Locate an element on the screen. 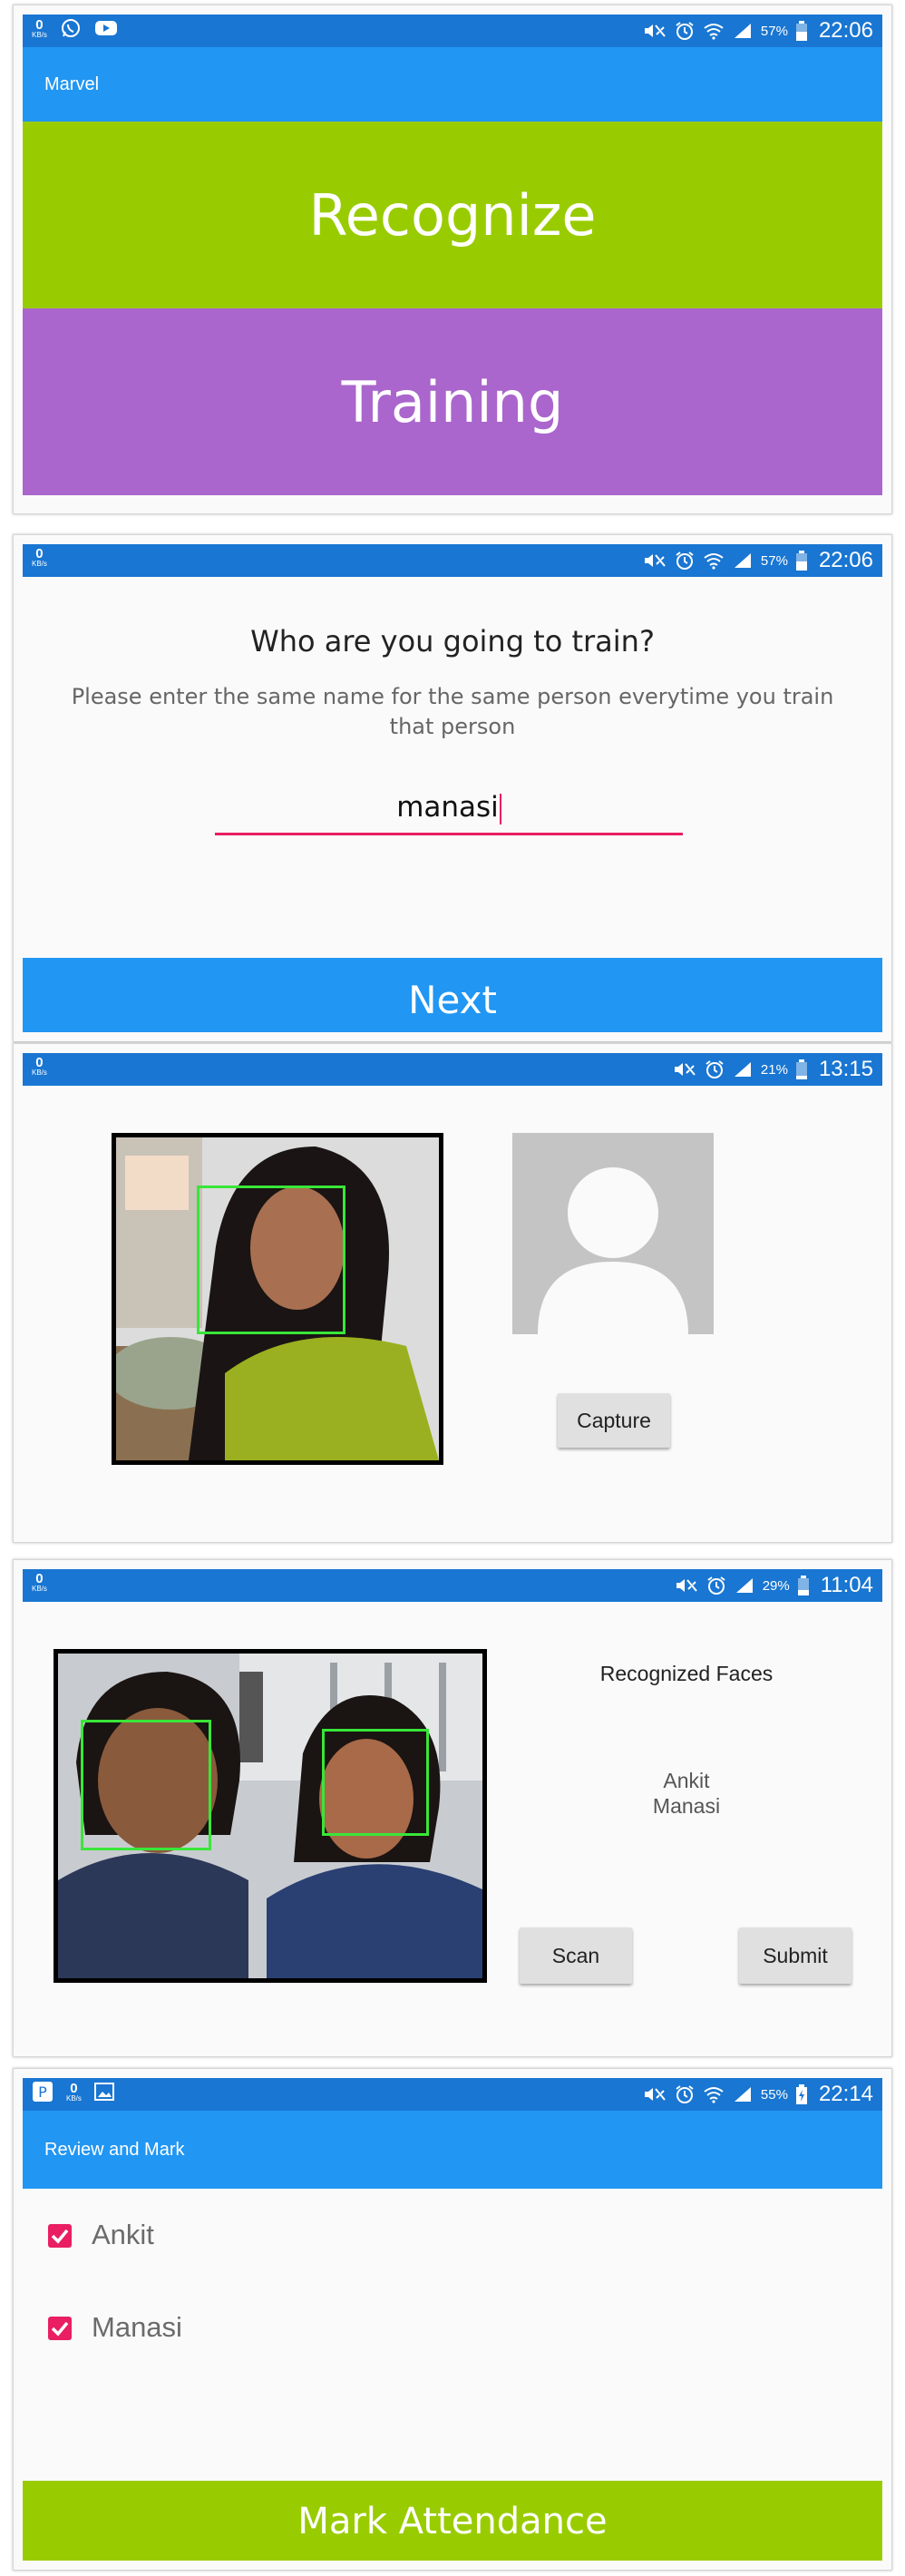 The height and width of the screenshot is (2576, 905). next-button: Next is located at coordinates (452, 995).